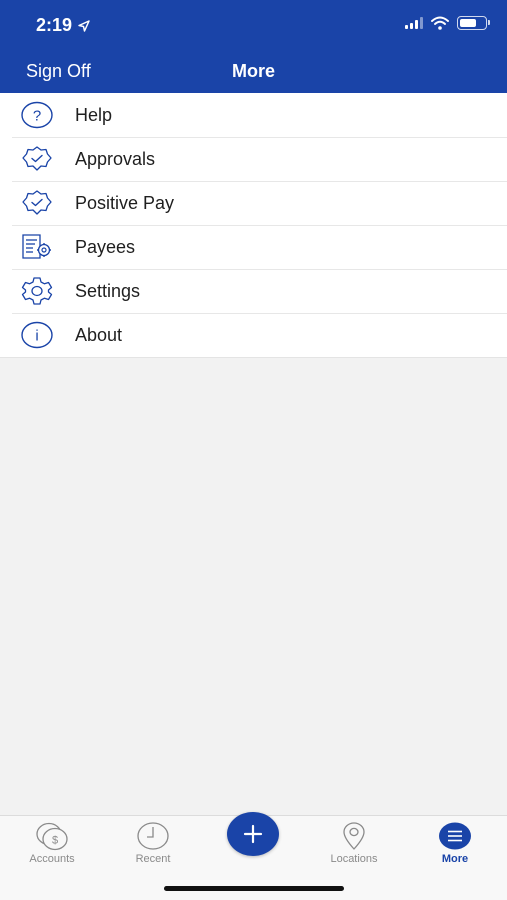  What do you see at coordinates (37, 203) in the screenshot?
I see `positive-pay-badge-icon` at bounding box center [37, 203].